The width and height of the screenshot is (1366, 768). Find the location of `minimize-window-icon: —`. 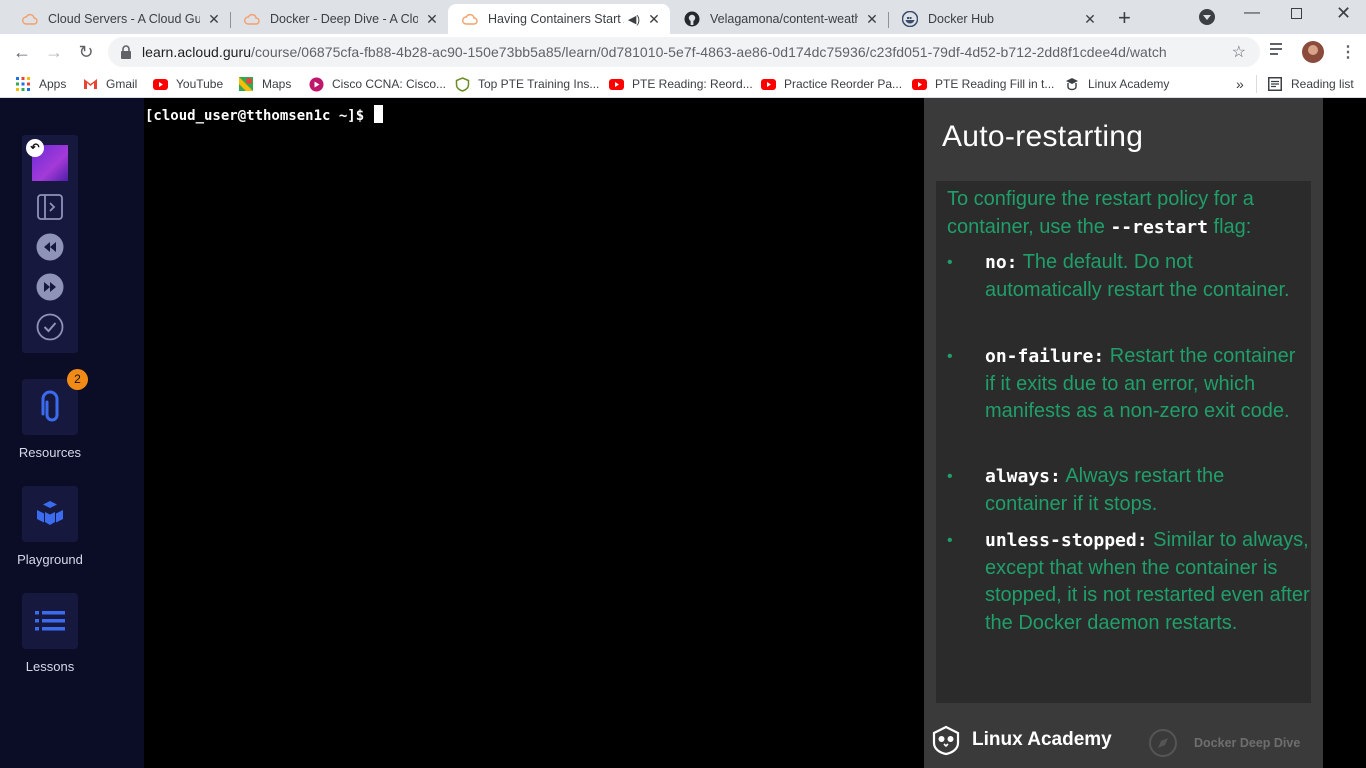

minimize-window-icon: — is located at coordinates (1252, 13).